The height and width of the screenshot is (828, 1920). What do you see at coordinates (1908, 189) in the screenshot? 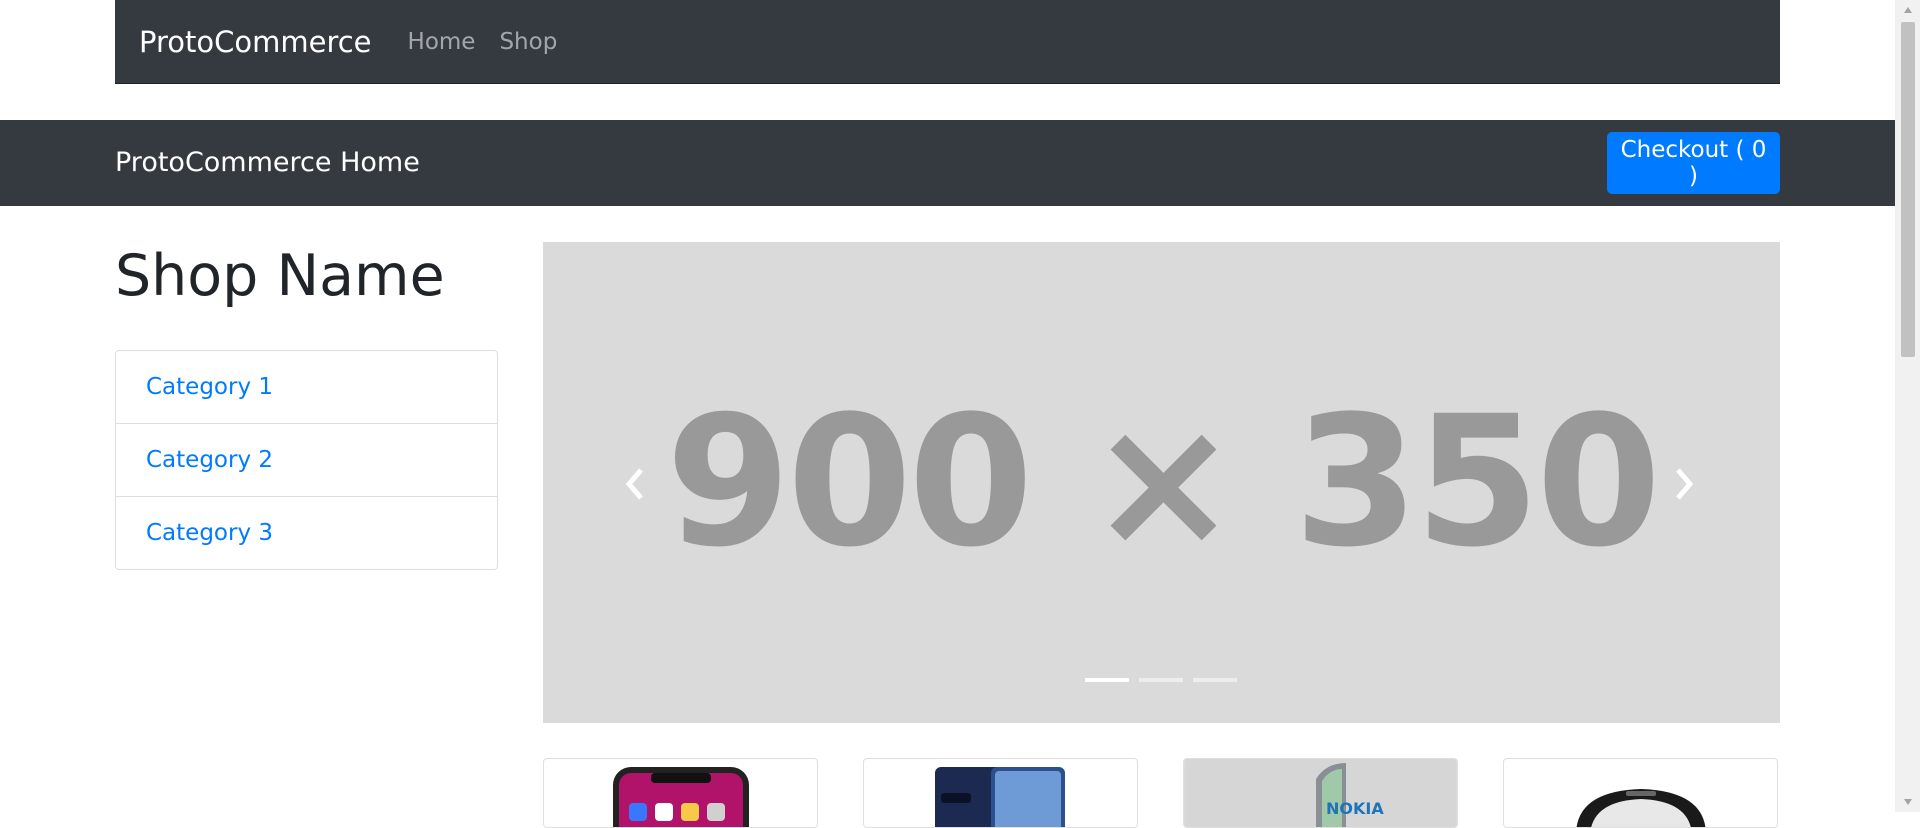
I see `scrollbar-thumb` at bounding box center [1908, 189].